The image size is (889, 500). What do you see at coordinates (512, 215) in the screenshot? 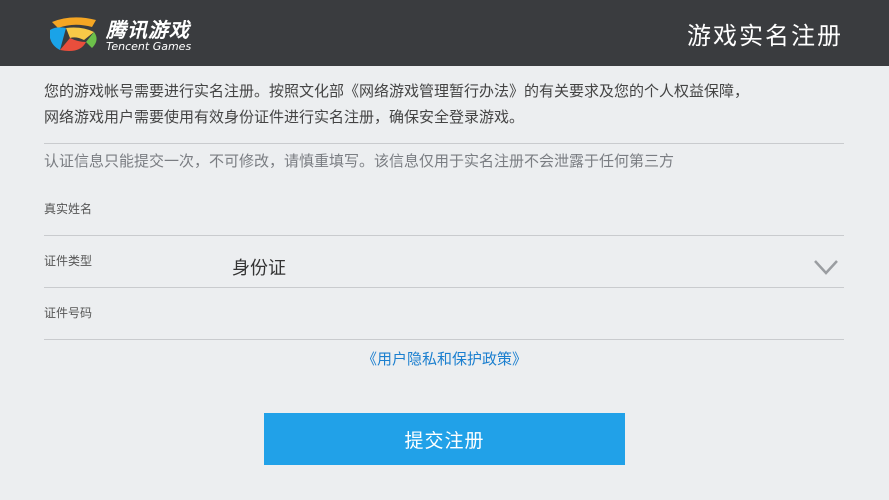
I see `real-name-input` at bounding box center [512, 215].